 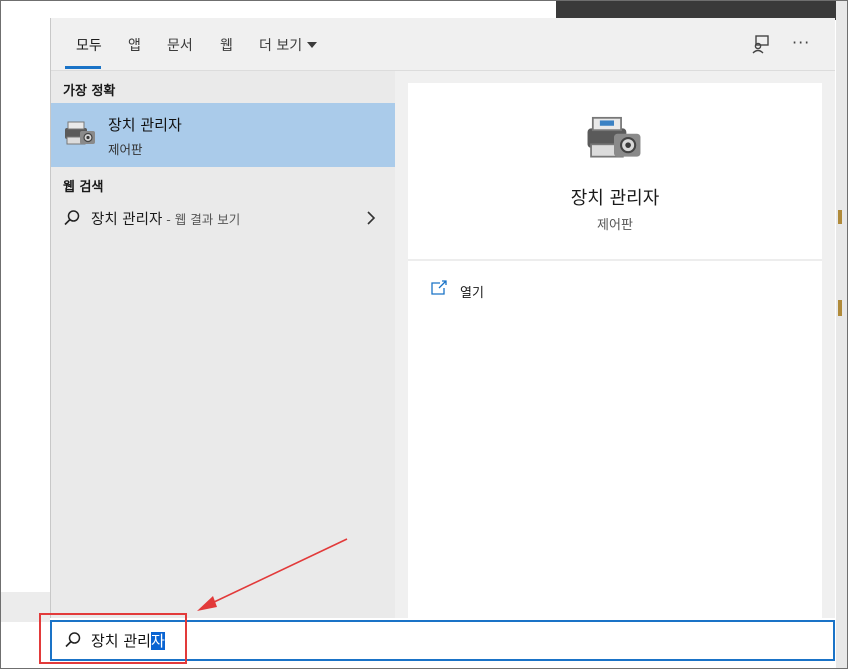 I want to click on best-match-item: 장치 관리자 제어판, so click(x=223, y=135).